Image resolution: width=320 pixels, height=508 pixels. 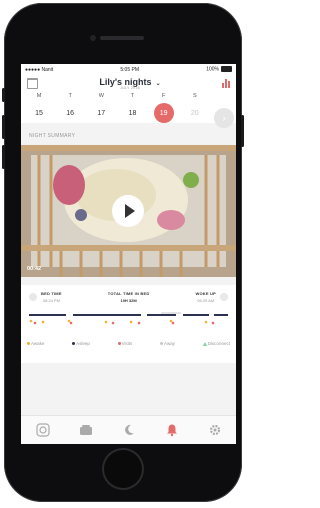 I want to click on woke-up-value: 06:29 AM, so click(x=206, y=300).